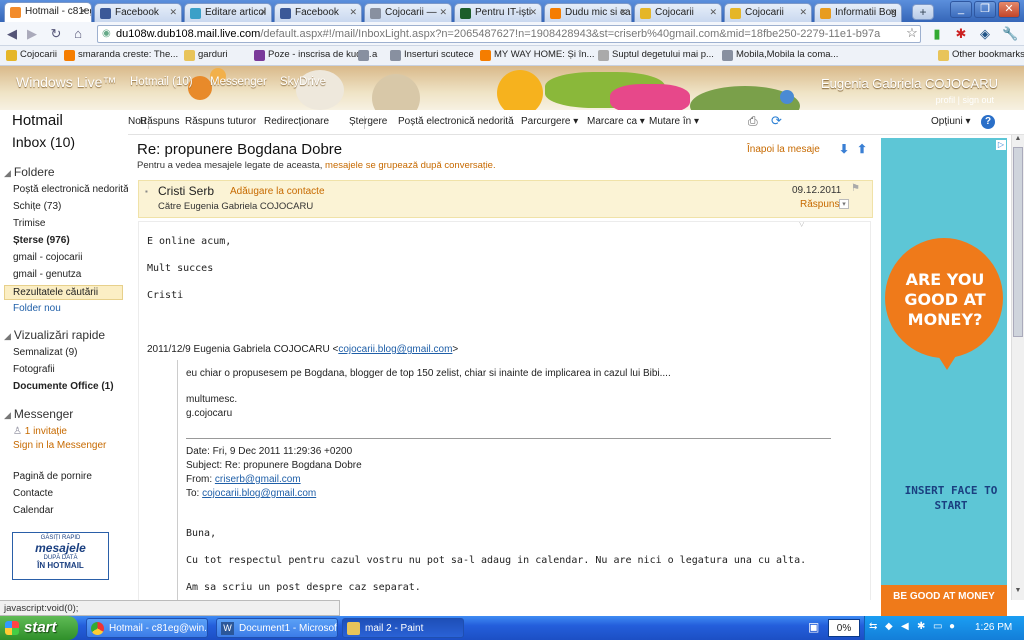 This screenshot has height=640, width=1024. What do you see at coordinates (408, 12) in the screenshot?
I see `browser-tab: Cojocarii — ✕` at bounding box center [408, 12].